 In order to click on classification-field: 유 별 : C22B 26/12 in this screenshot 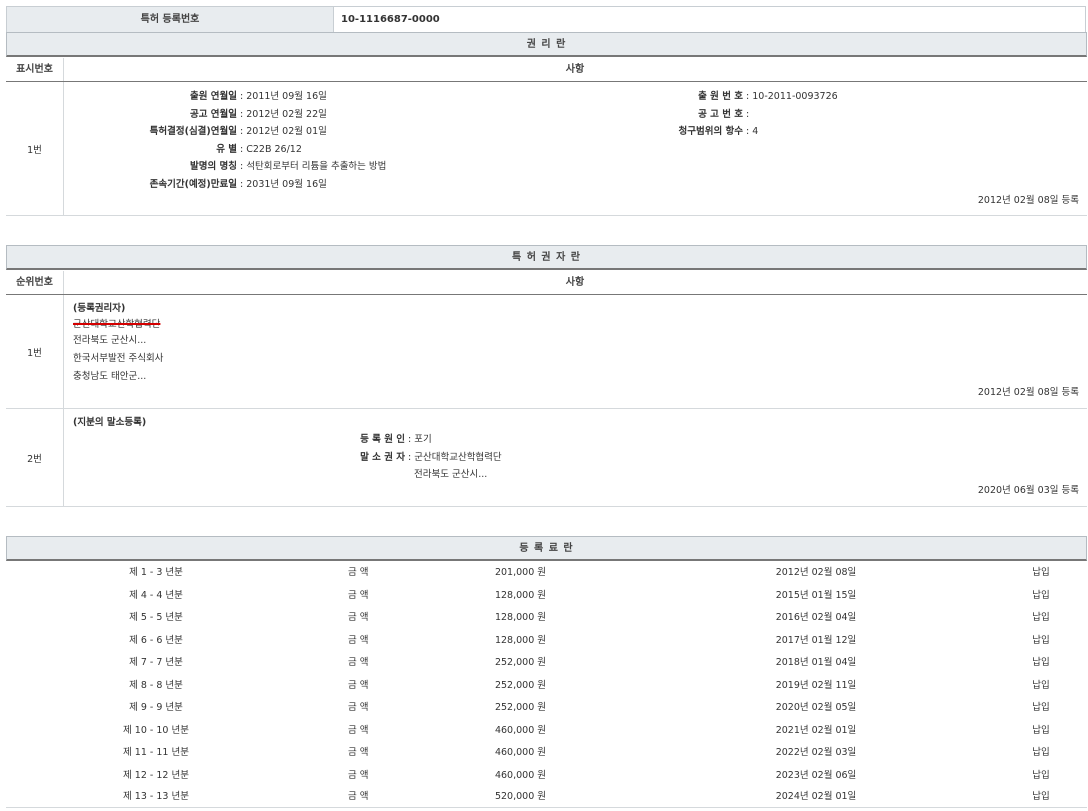, I will do `click(182, 150)`.